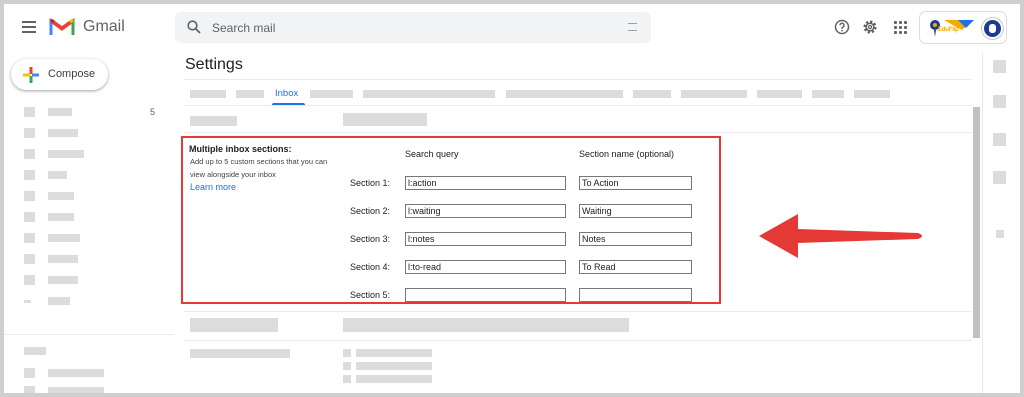  What do you see at coordinates (948, 30) in the screenshot?
I see `eduflip-logo-text: EduFlip` at bounding box center [948, 30].